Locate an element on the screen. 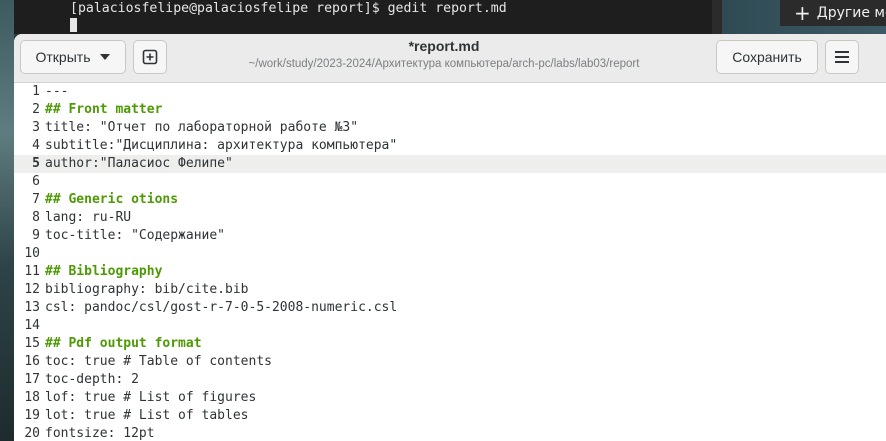  line-number: 5 is located at coordinates (36, 163).